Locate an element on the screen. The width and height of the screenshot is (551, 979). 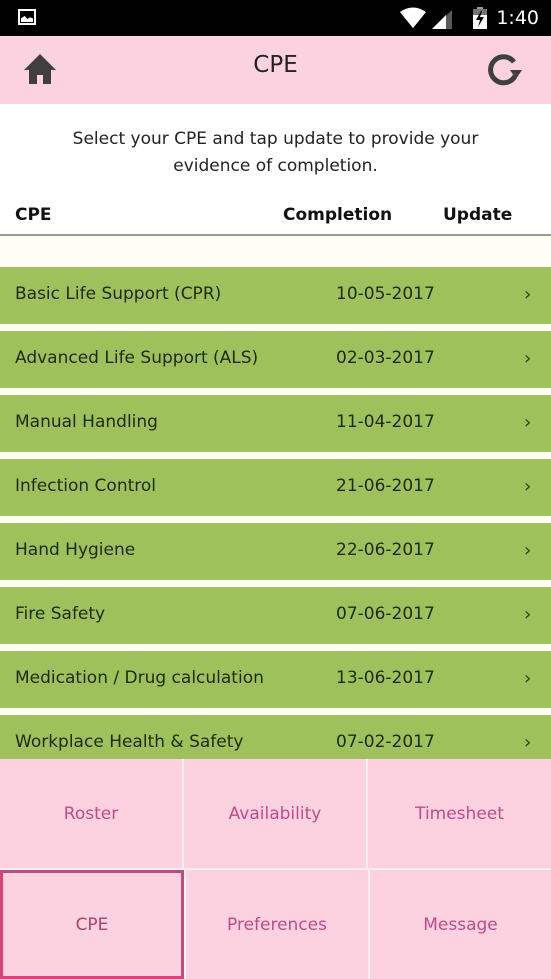
nav-label: Roster is located at coordinates (91, 813).